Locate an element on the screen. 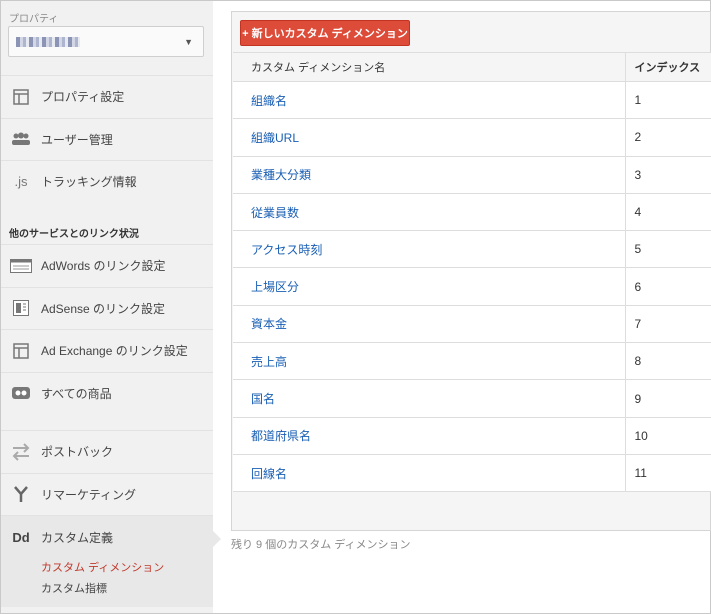 This screenshot has height=614, width=711. table-row: 都道府県名 10 is located at coordinates (472, 436).